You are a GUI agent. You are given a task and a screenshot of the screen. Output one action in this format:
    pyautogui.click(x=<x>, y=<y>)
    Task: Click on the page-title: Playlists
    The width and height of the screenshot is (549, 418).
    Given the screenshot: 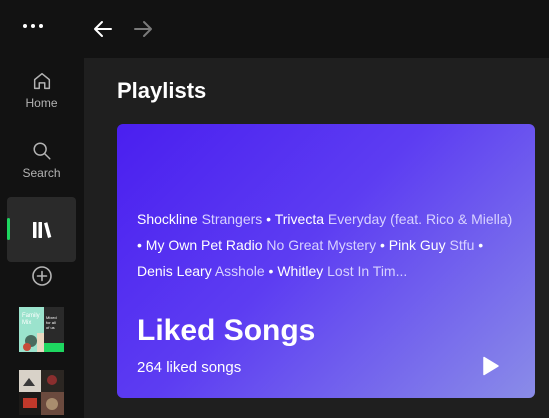 What is the action you would take?
    pyautogui.click(x=162, y=90)
    